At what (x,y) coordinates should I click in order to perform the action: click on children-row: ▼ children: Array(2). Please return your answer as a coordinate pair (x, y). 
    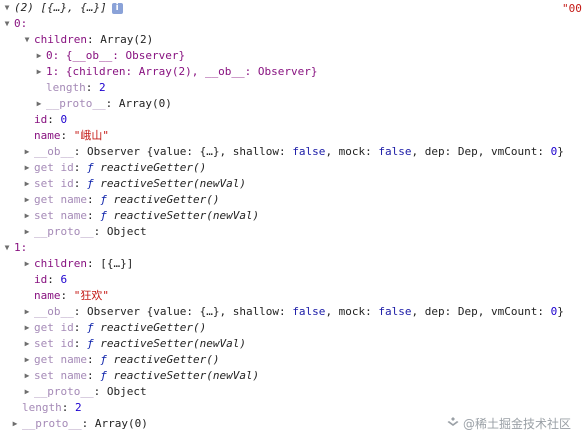
    Looking at the image, I should click on (88, 40).